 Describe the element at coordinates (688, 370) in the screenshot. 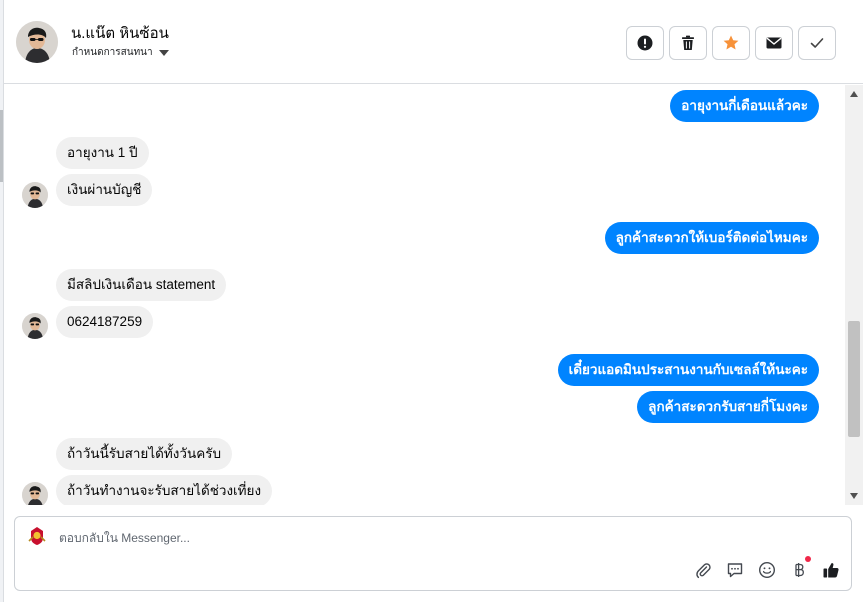

I see `message-bubble-outgoing: เดี๋ยวแอดมินประสานงานกับเซลล์ให้นะคะ` at that location.